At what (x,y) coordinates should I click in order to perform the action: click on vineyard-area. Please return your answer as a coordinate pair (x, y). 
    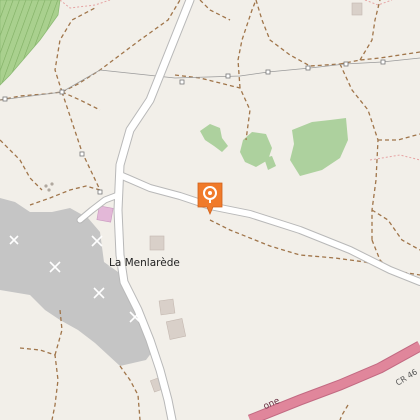
    Looking at the image, I should click on (30, 43).